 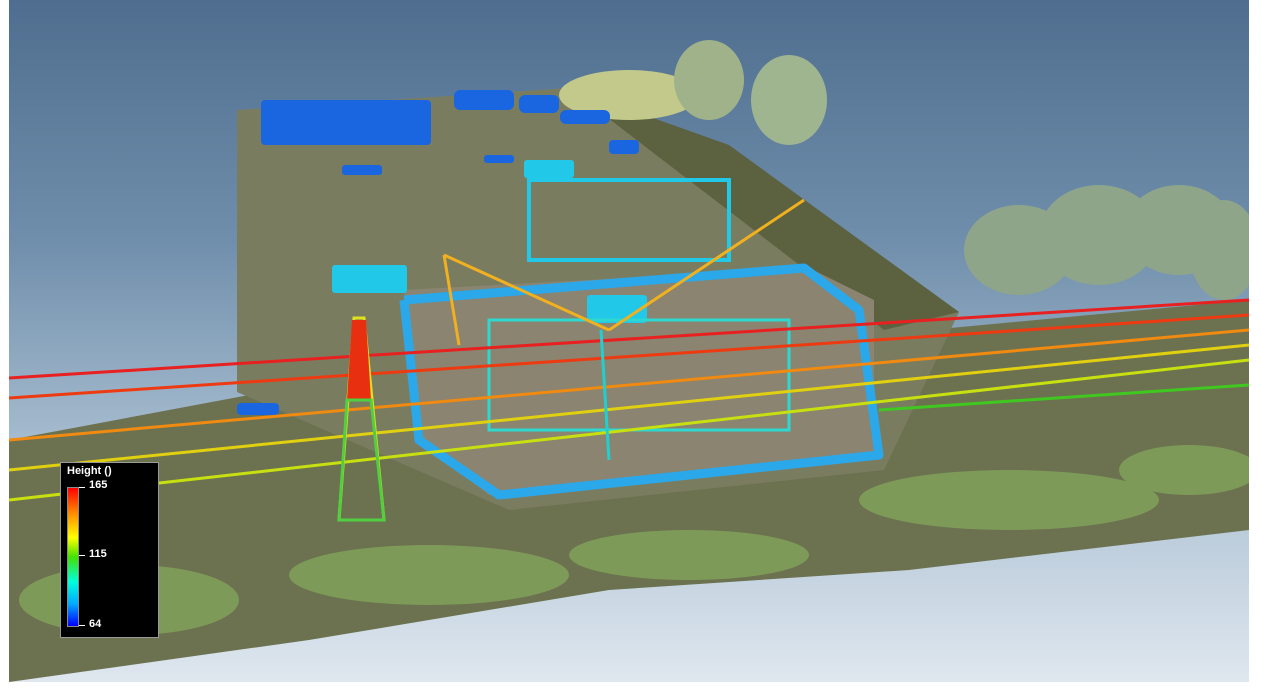 What do you see at coordinates (109, 550) in the screenshot?
I see `height-legend: Height () 165 115 64` at bounding box center [109, 550].